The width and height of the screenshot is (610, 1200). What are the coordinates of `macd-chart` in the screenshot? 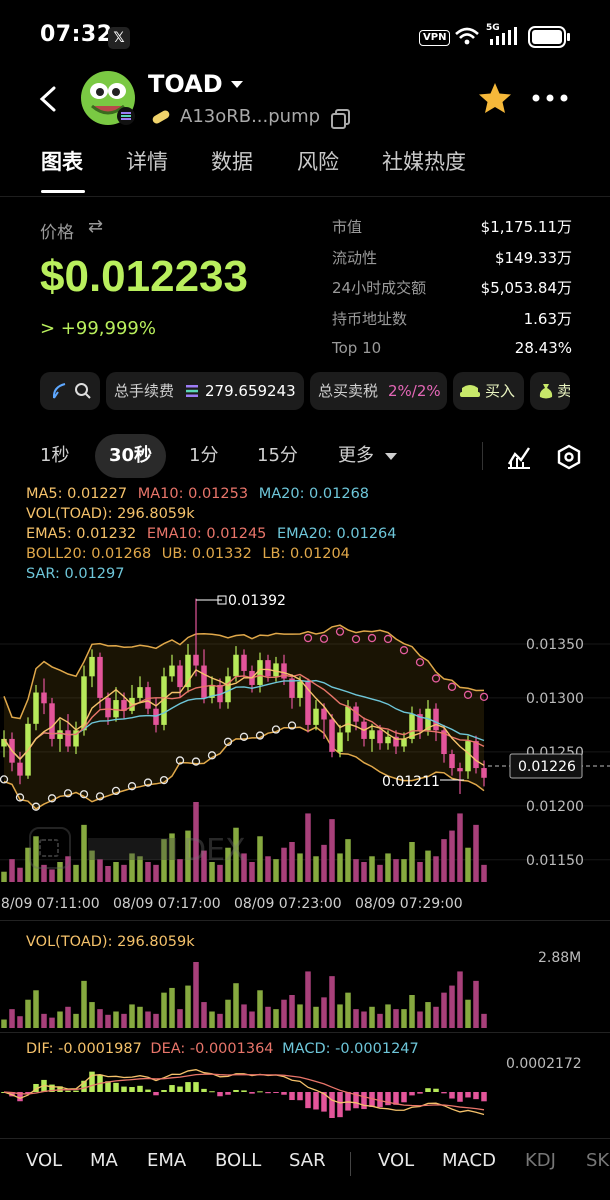 It's located at (250, 1097).